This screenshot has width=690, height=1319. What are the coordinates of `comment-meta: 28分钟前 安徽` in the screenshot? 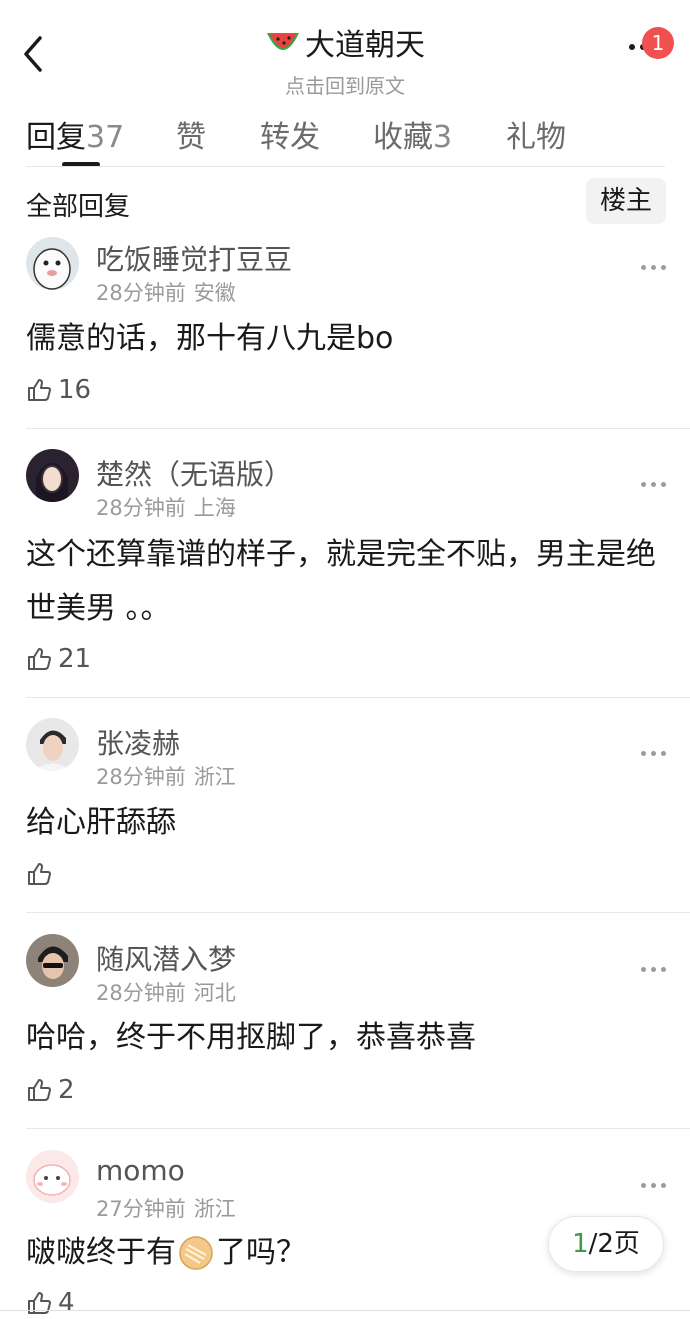 It's located at (166, 292).